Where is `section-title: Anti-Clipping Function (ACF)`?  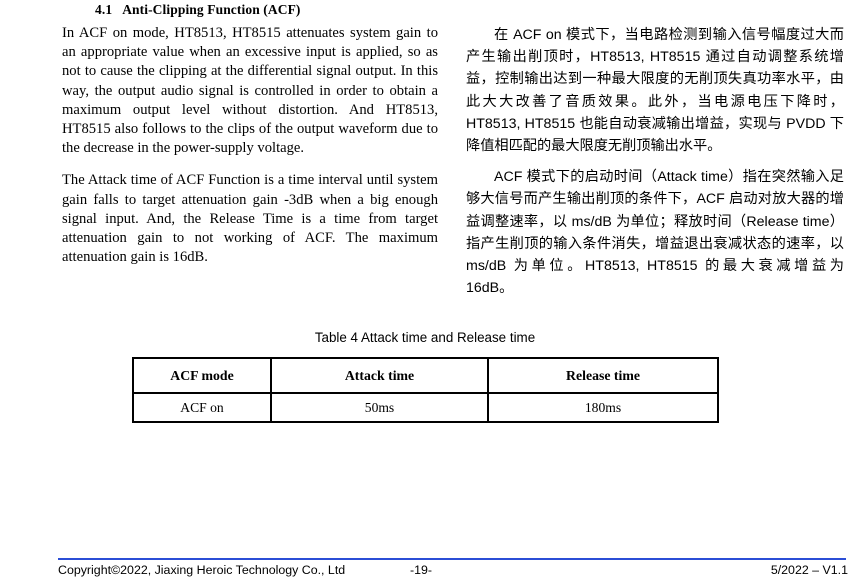 section-title: Anti-Clipping Function (ACF) is located at coordinates (211, 9).